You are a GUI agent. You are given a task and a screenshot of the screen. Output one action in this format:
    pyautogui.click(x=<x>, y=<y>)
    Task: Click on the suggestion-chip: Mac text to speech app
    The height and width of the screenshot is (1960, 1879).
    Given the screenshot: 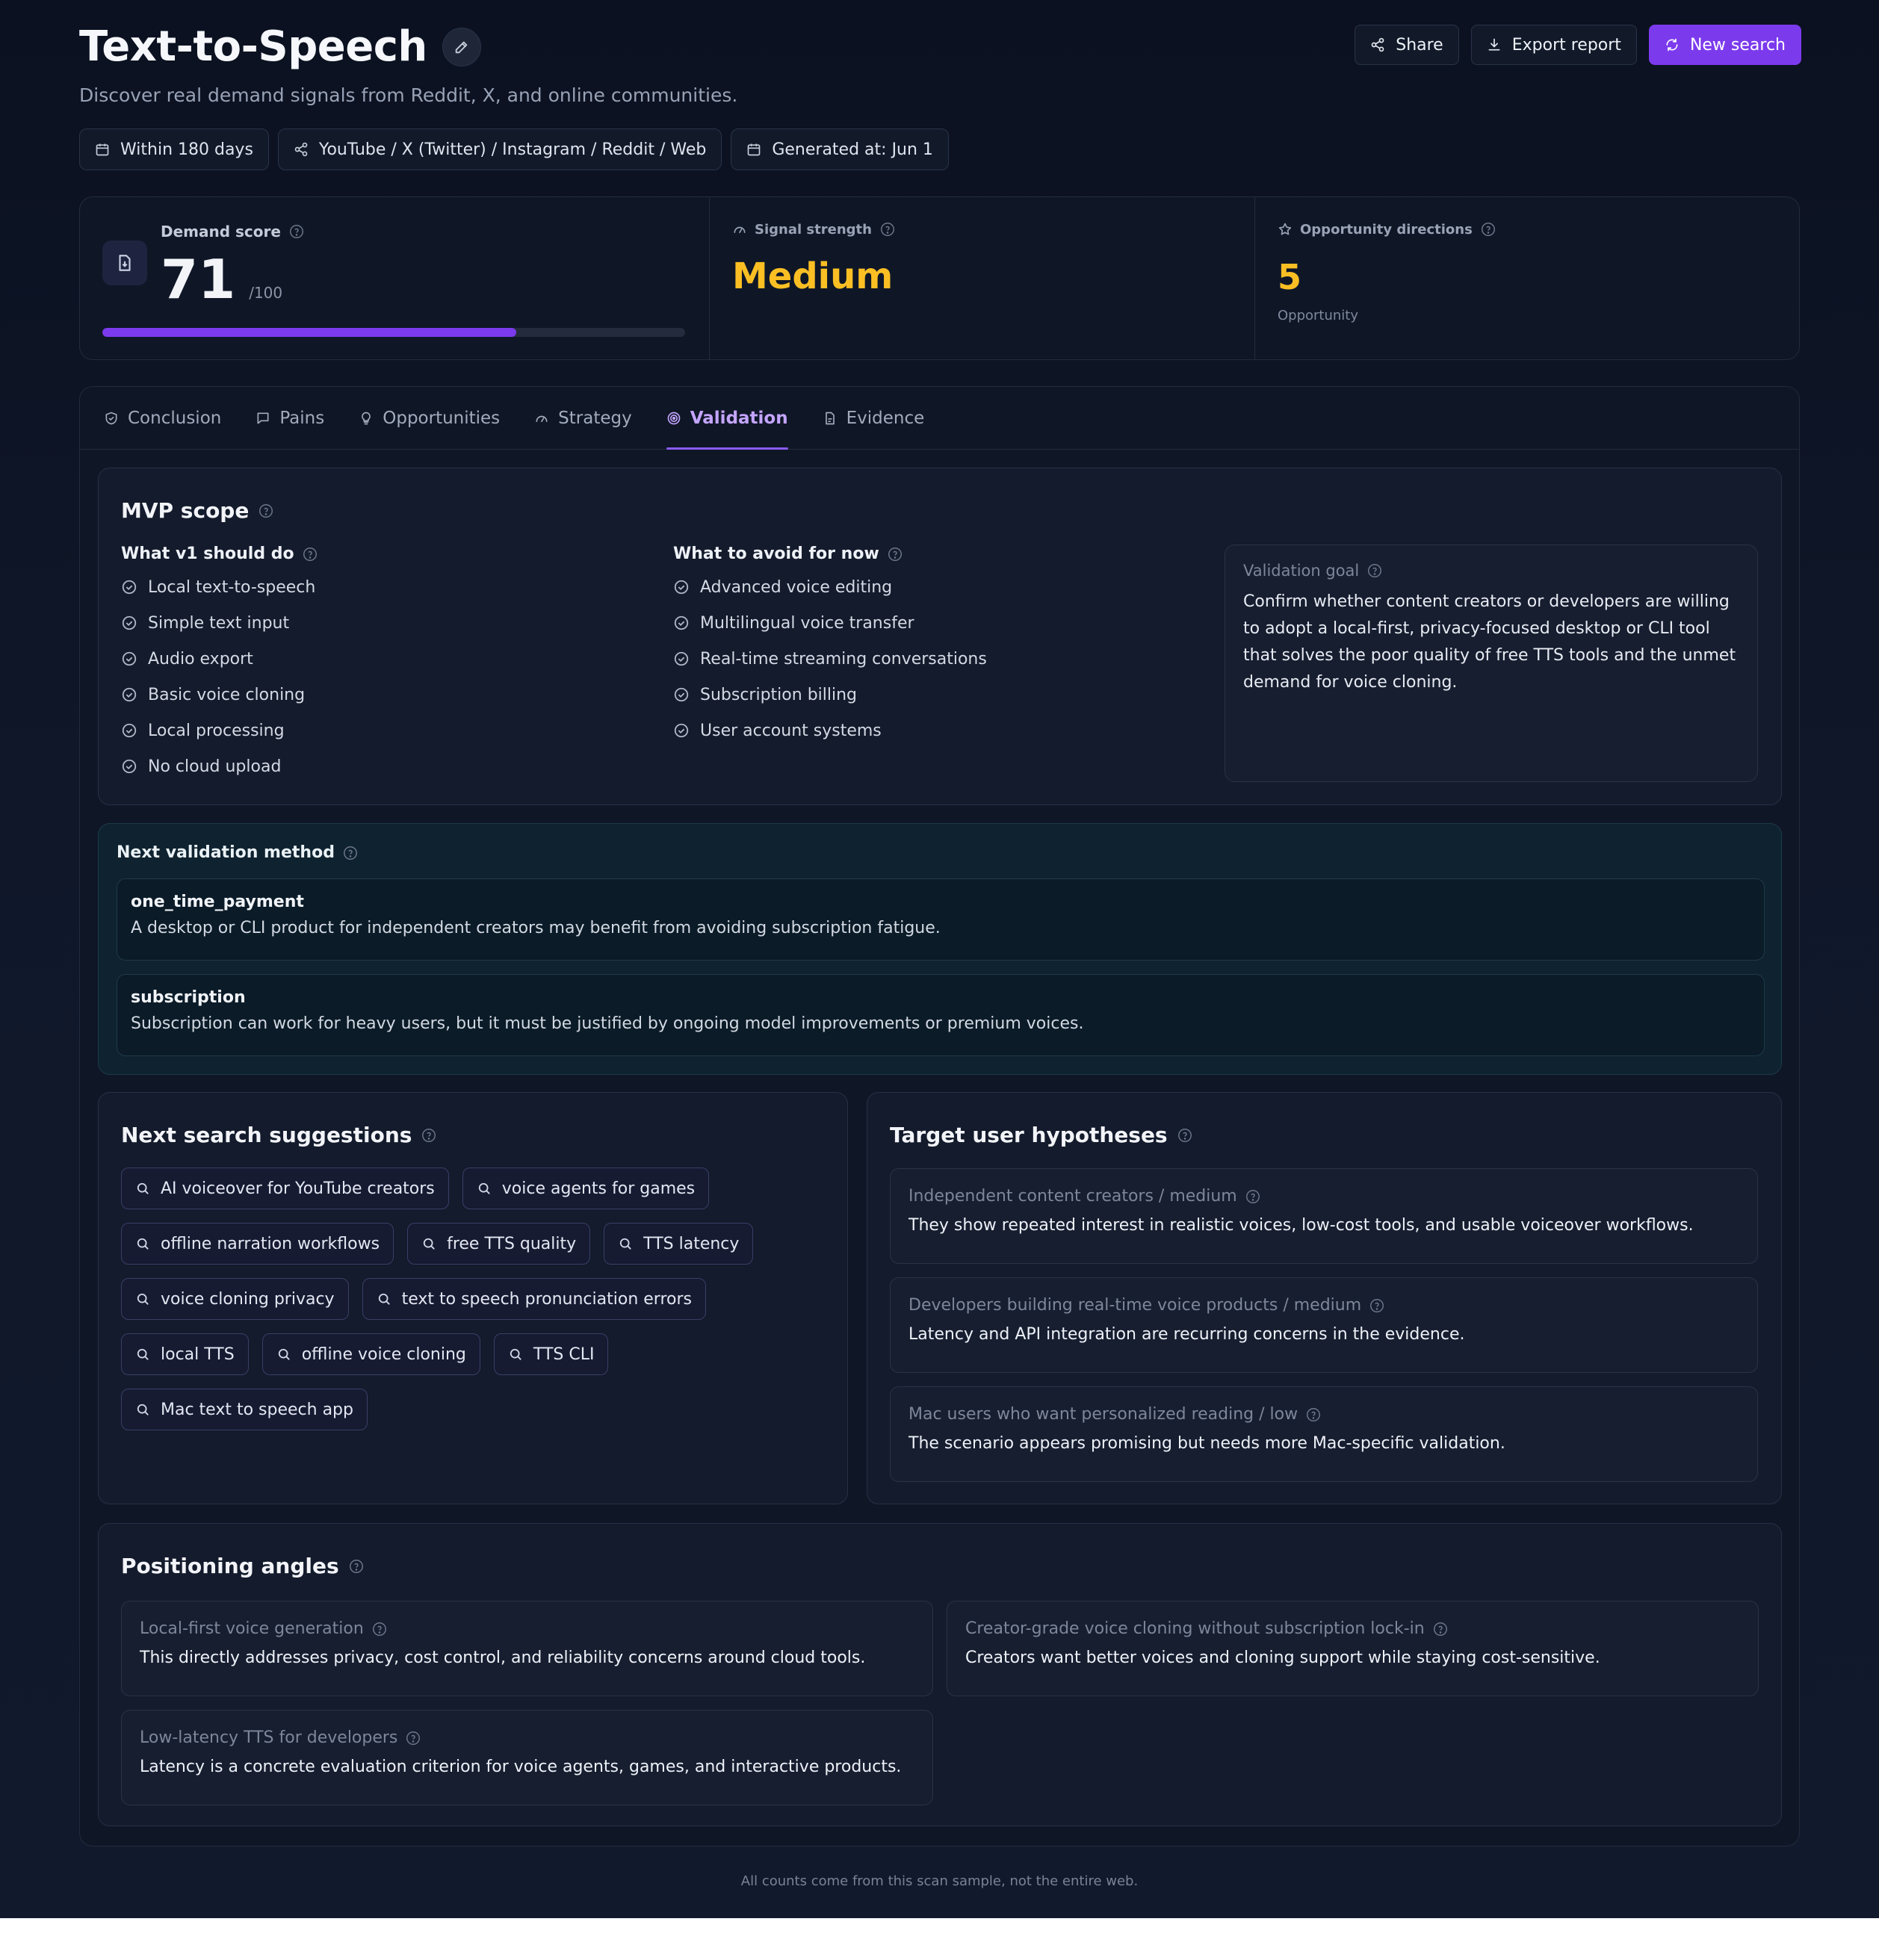 What is the action you would take?
    pyautogui.click(x=244, y=1409)
    